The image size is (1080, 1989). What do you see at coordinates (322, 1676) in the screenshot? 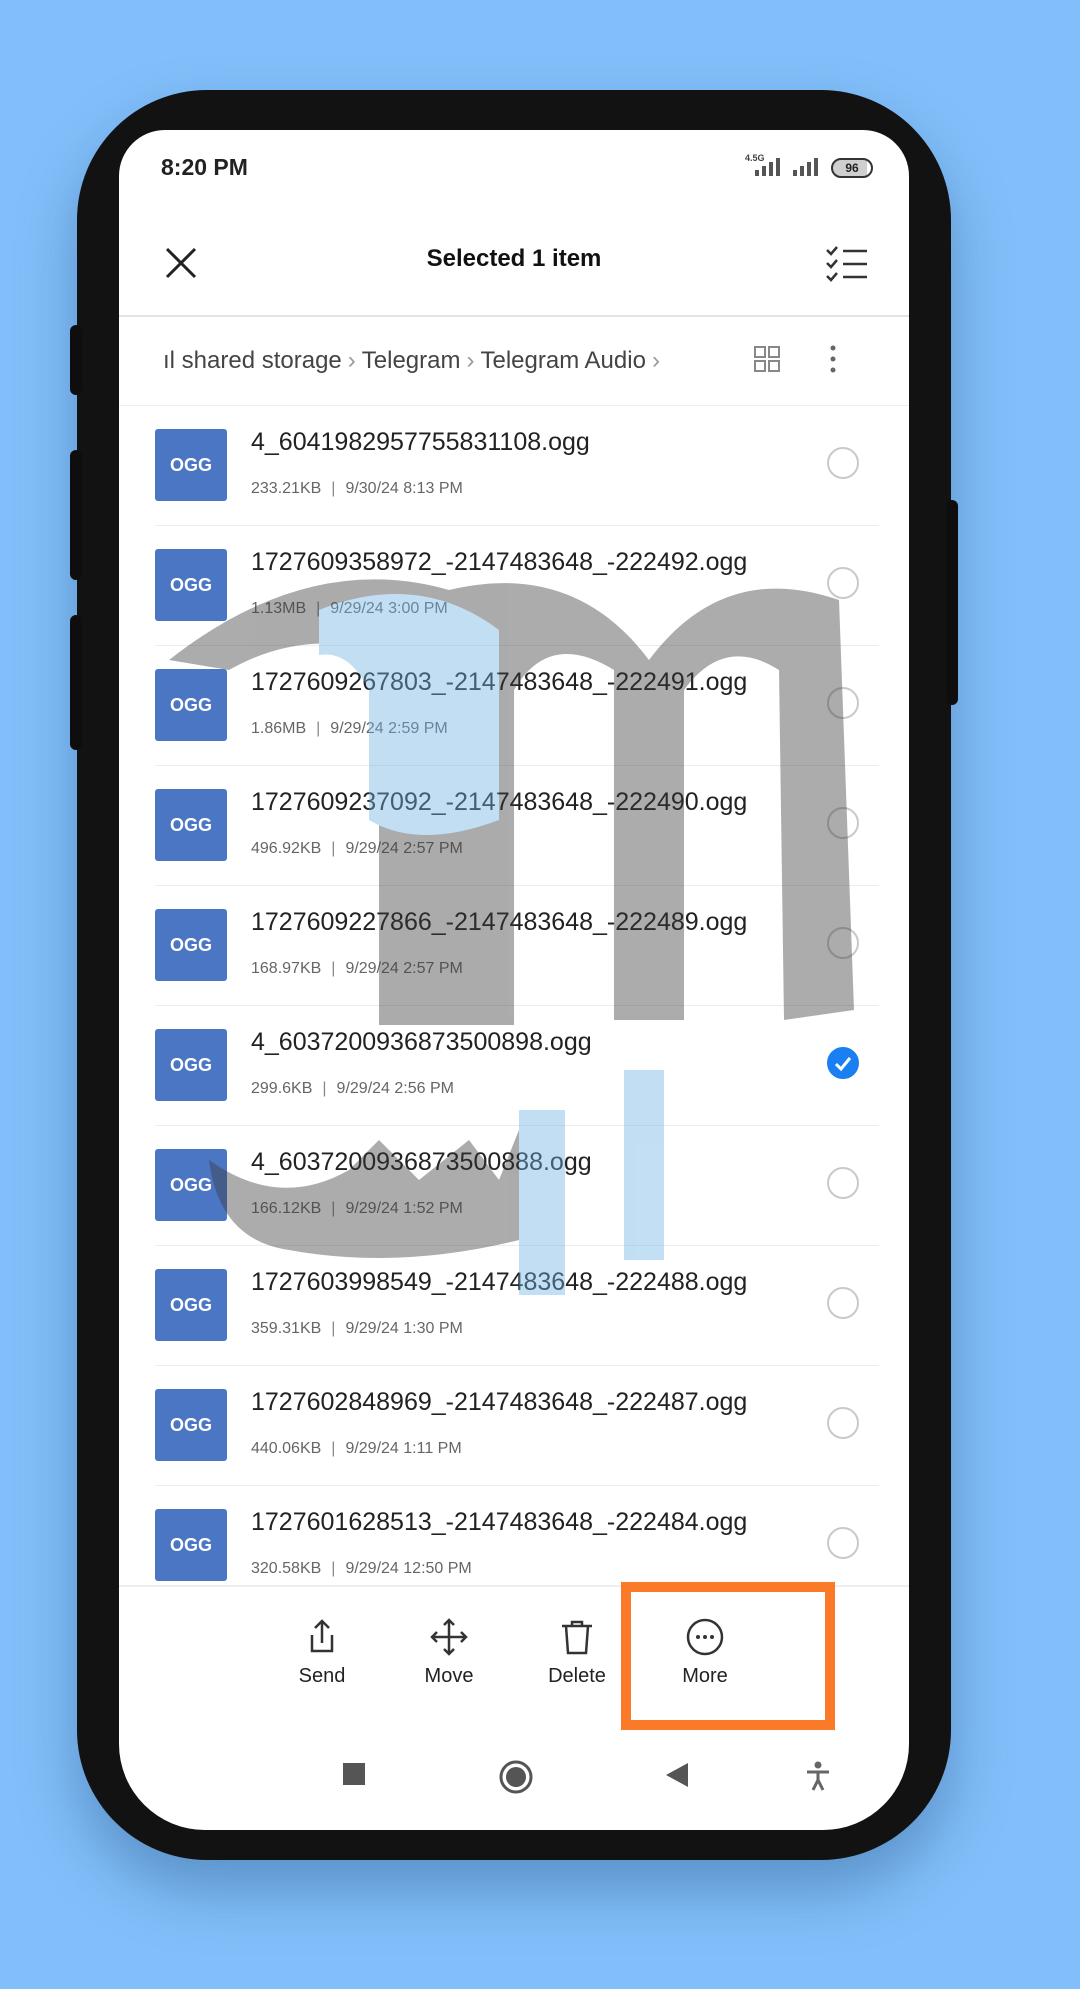
I see `send-label: Send` at bounding box center [322, 1676].